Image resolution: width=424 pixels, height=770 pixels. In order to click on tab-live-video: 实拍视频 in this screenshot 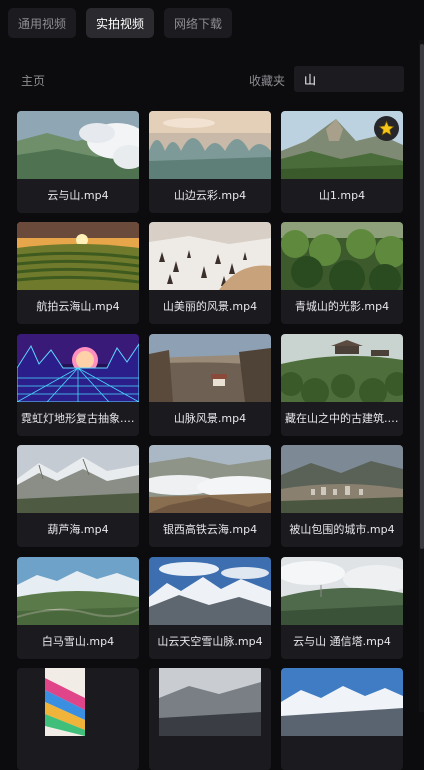, I will do `click(120, 23)`.